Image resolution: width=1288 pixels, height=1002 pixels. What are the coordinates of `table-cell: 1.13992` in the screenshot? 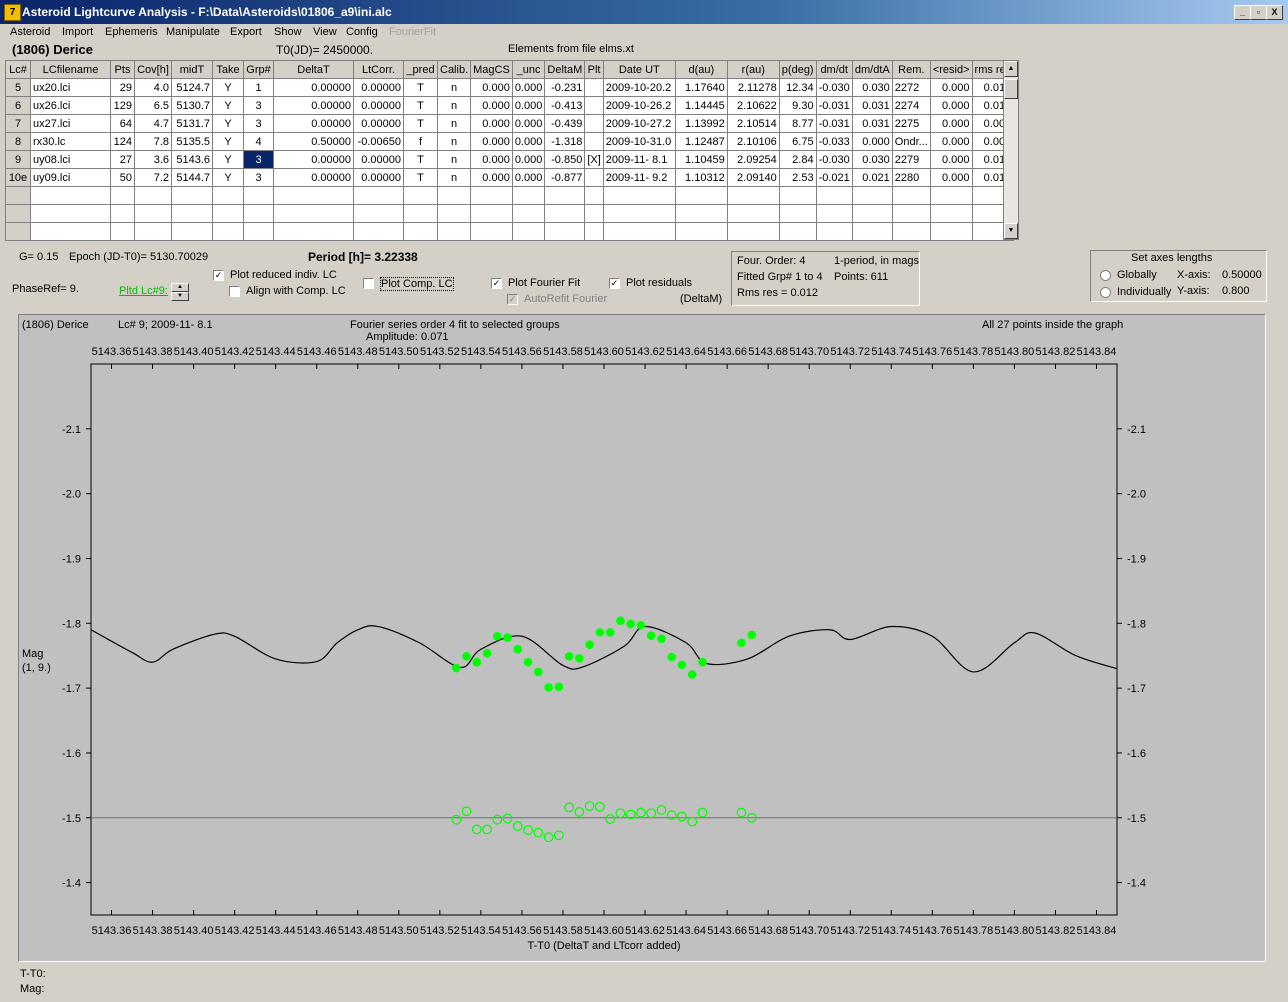 It's located at (701, 123).